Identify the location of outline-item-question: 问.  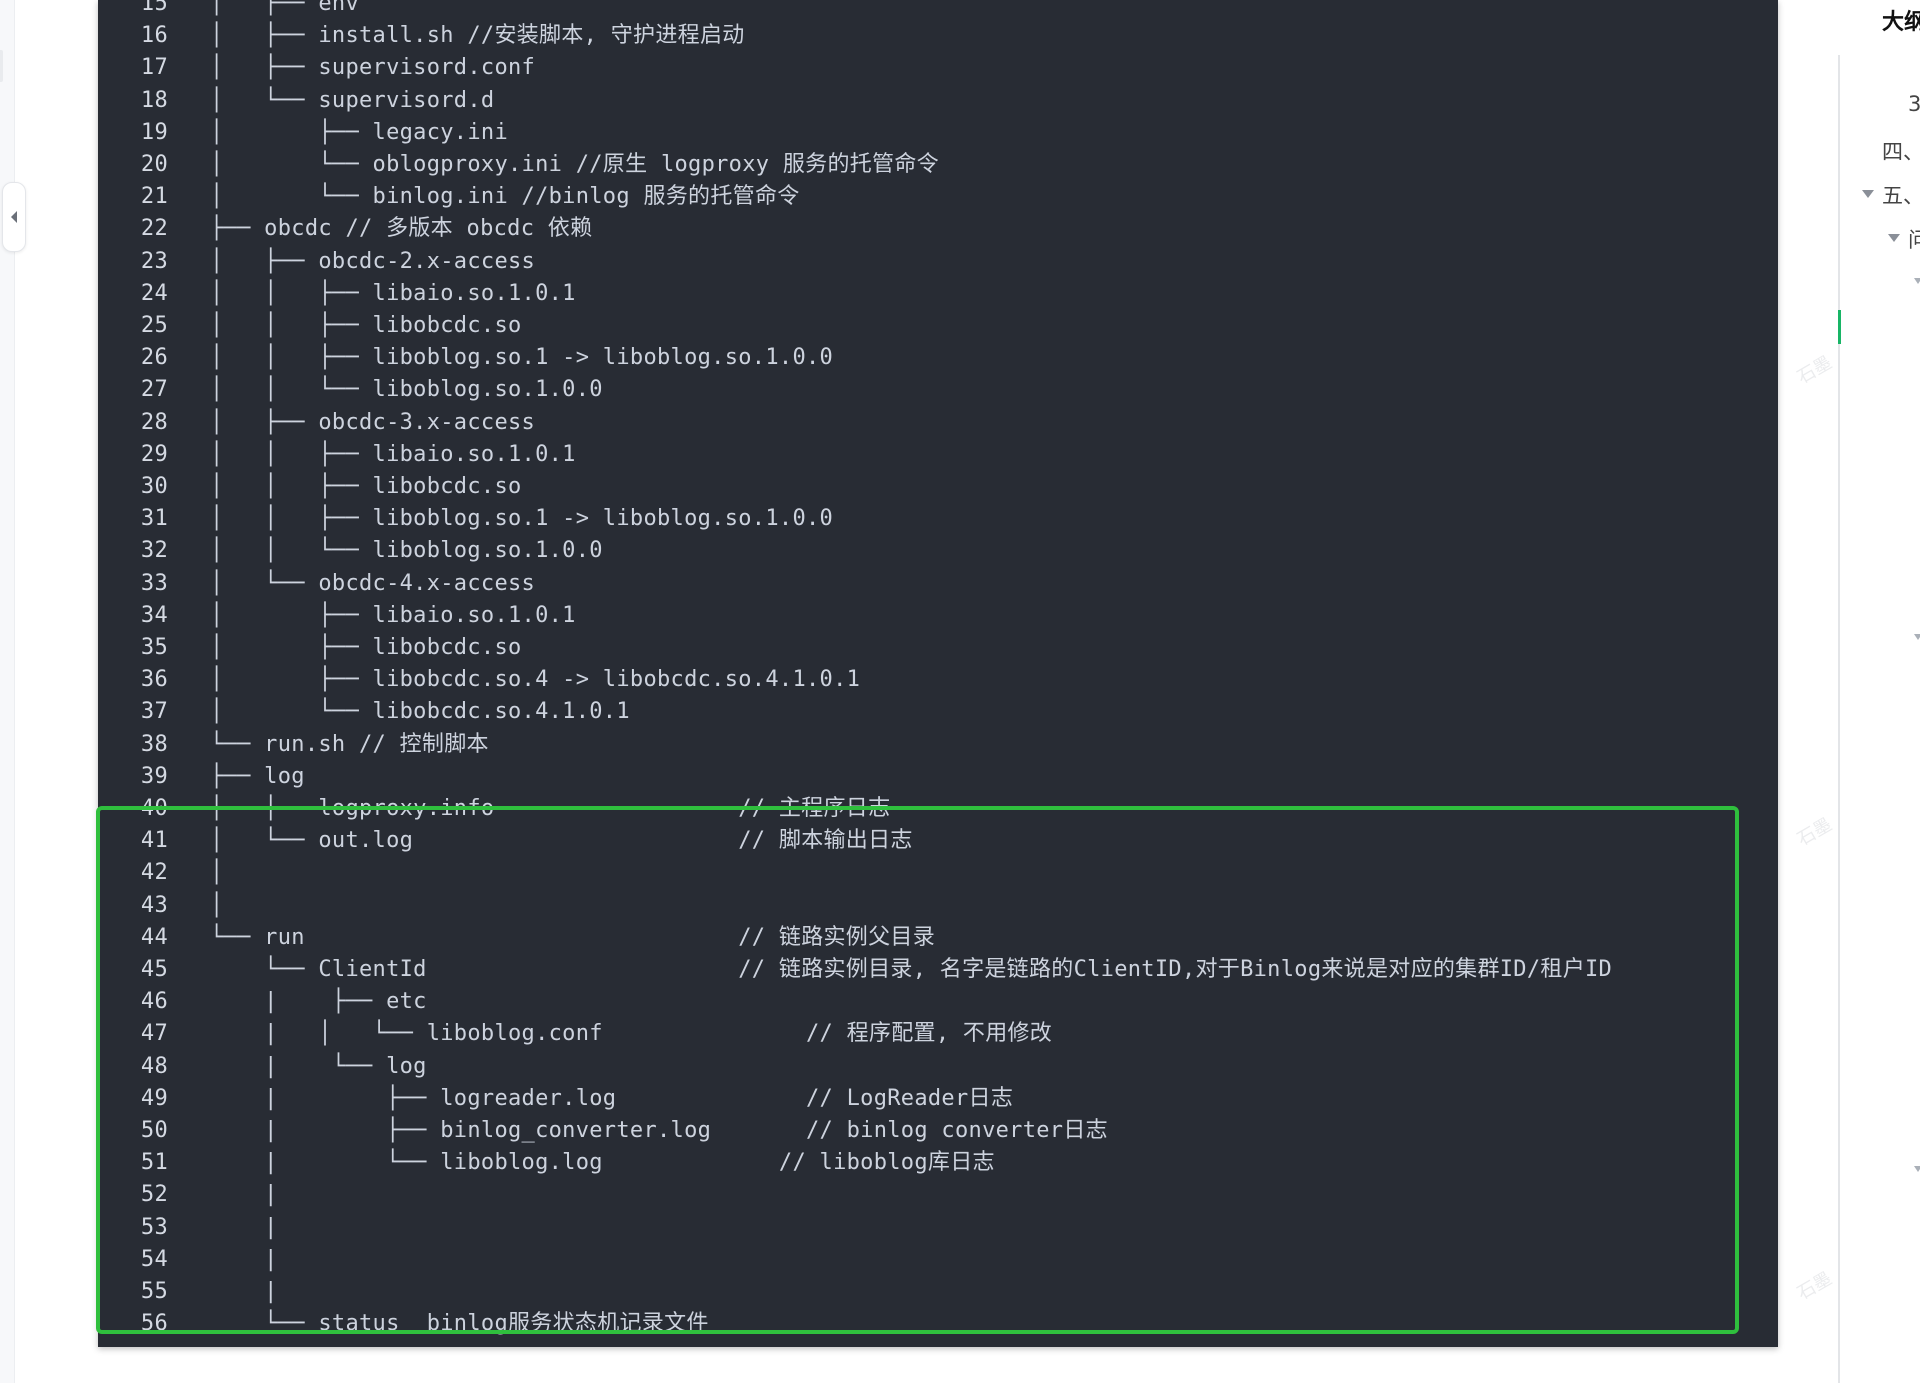
(1914, 239).